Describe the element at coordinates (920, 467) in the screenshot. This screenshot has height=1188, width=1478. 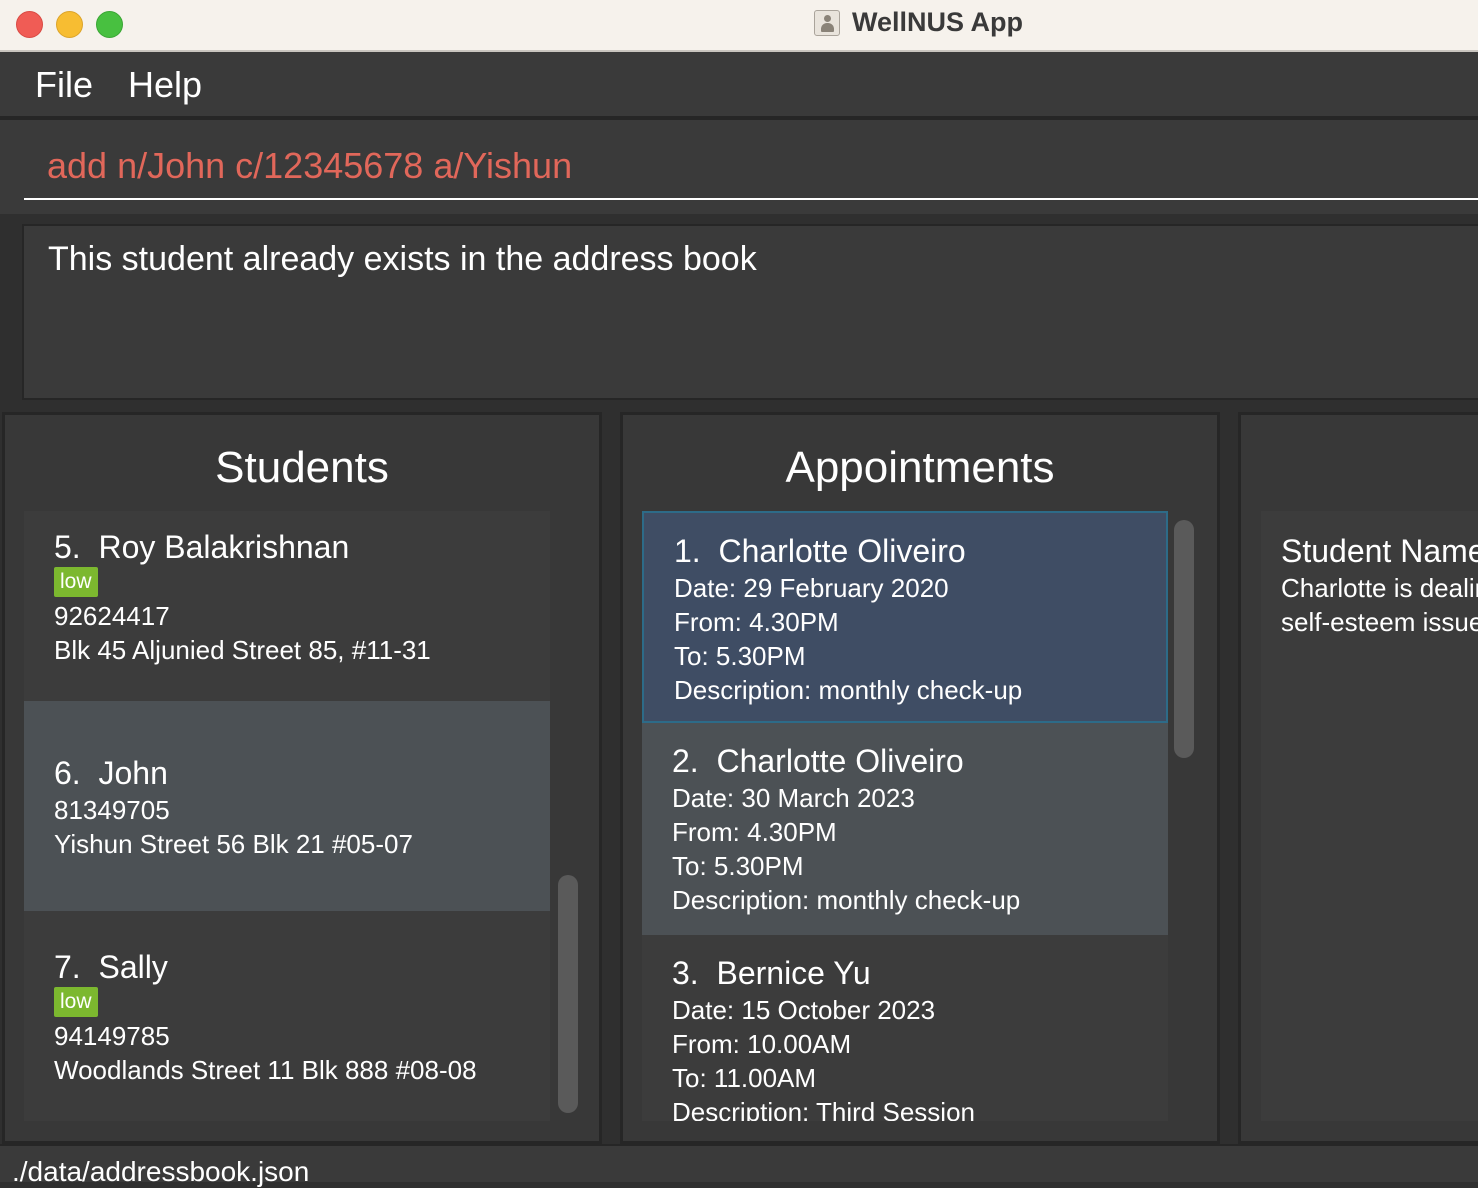
I see `appointments-title: Appointments` at that location.